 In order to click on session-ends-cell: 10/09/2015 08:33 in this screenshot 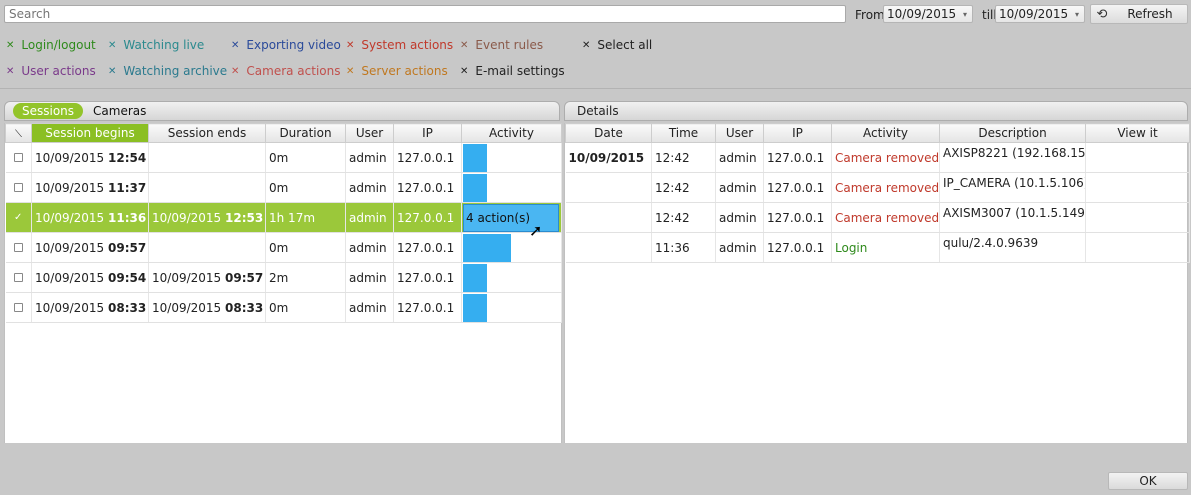, I will do `click(207, 307)`.